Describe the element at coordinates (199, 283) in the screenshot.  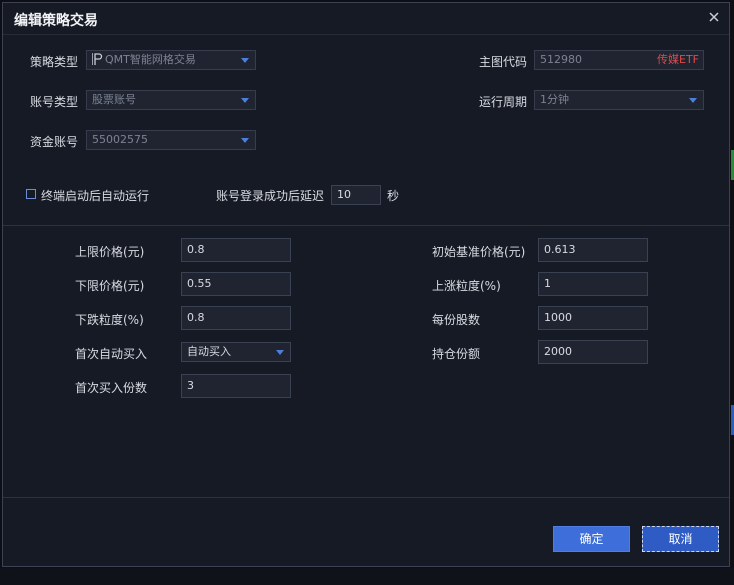
I see `lower-price-value: 0.55` at that location.